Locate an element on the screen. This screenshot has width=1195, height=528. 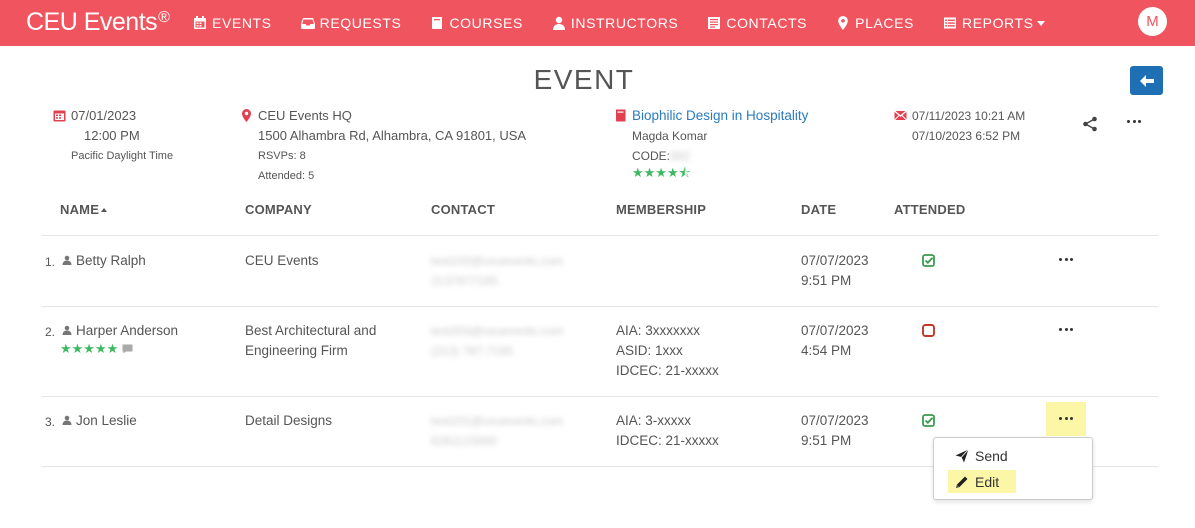
page-title: EVENT is located at coordinates (584, 79).